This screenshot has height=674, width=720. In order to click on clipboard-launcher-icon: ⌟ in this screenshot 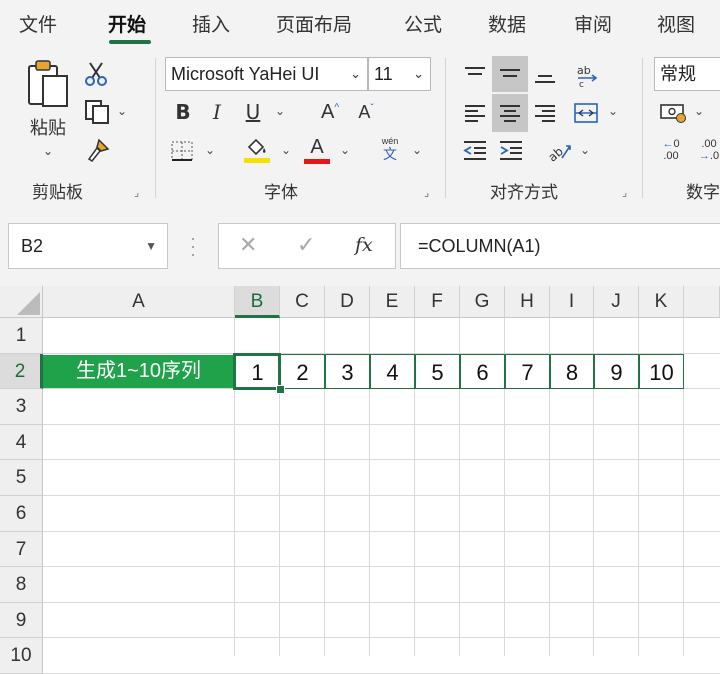, I will do `click(136, 192)`.